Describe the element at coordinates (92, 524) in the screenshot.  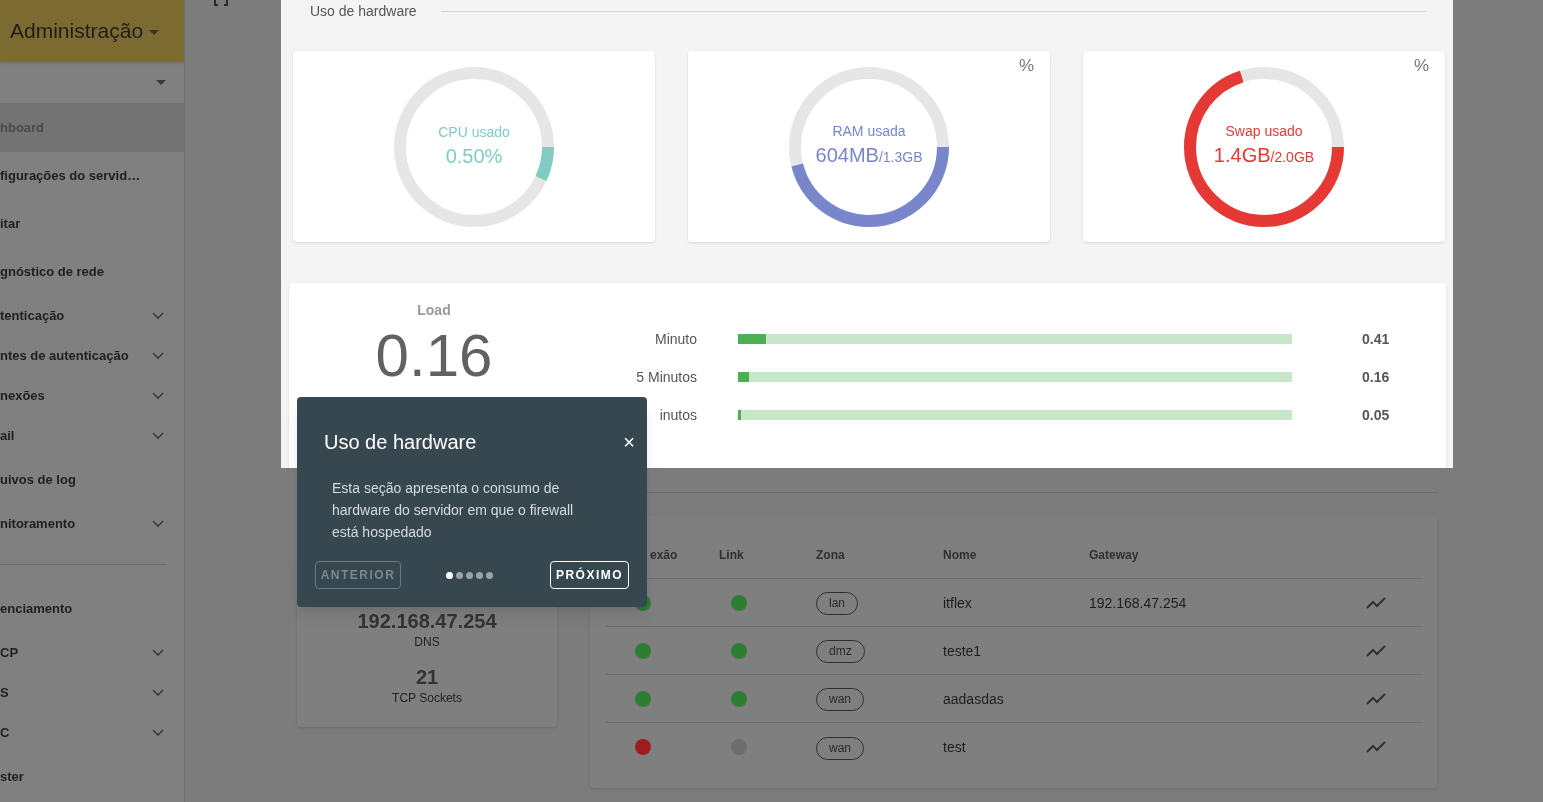
I see `sidebar-item: nitoramento` at that location.